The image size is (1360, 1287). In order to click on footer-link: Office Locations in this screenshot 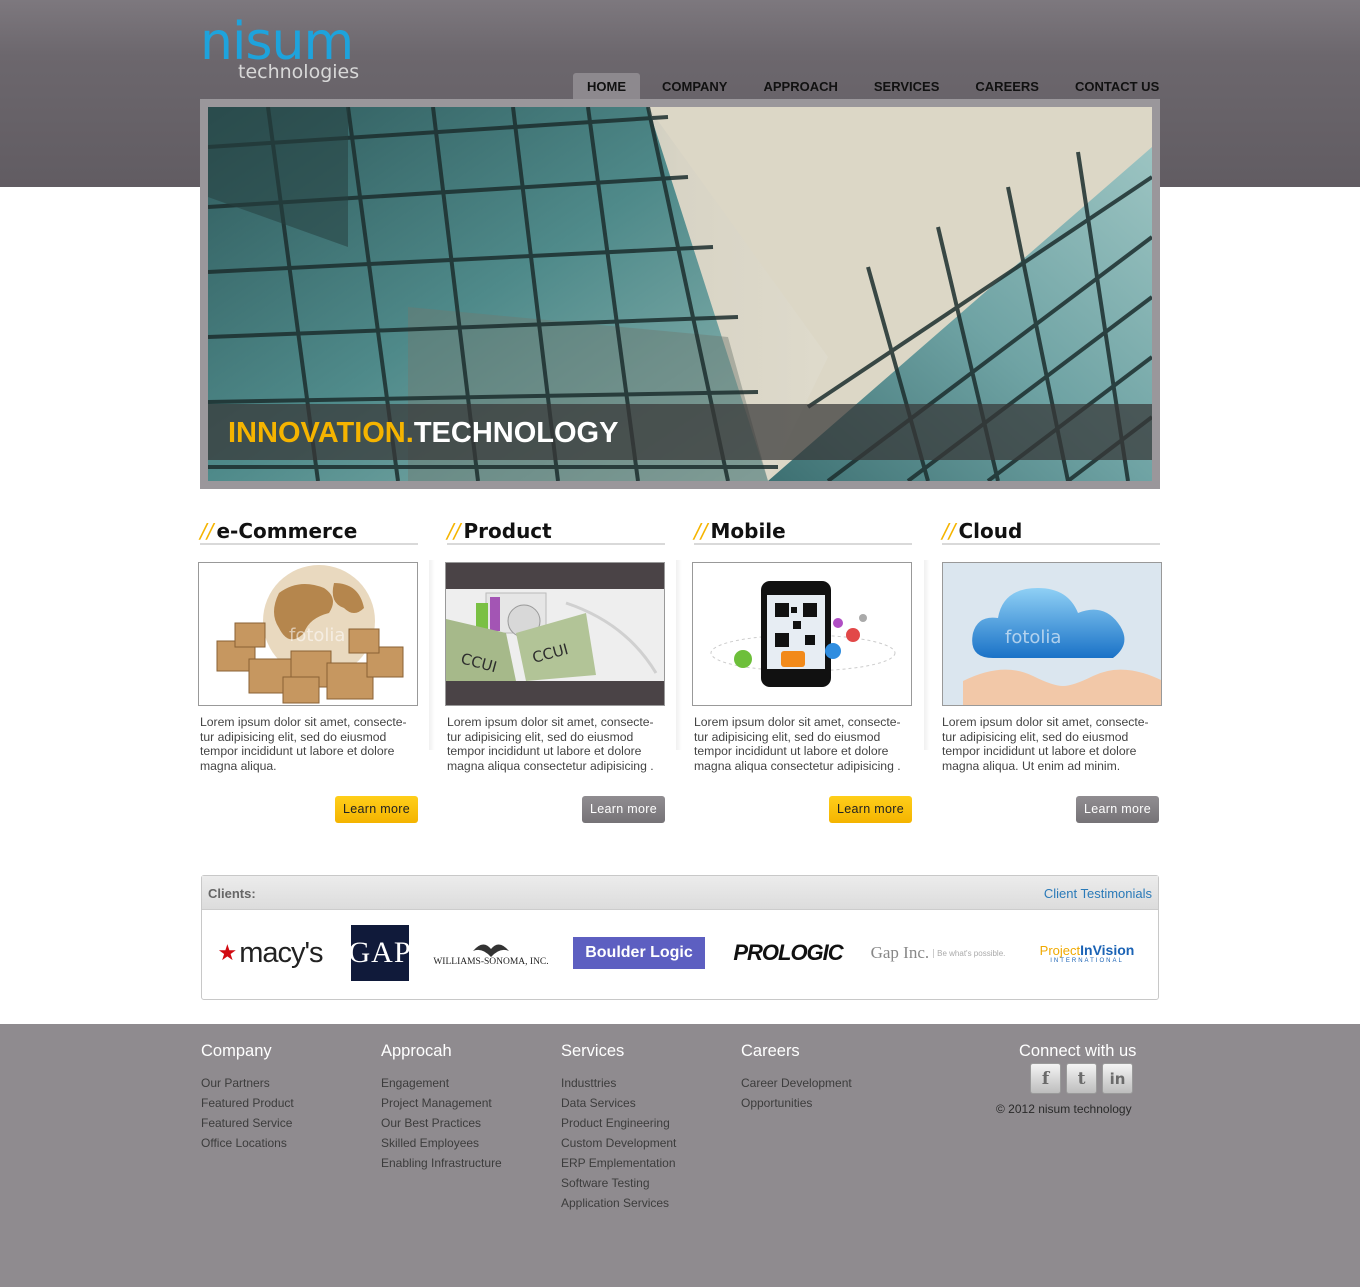, I will do `click(247, 1143)`.